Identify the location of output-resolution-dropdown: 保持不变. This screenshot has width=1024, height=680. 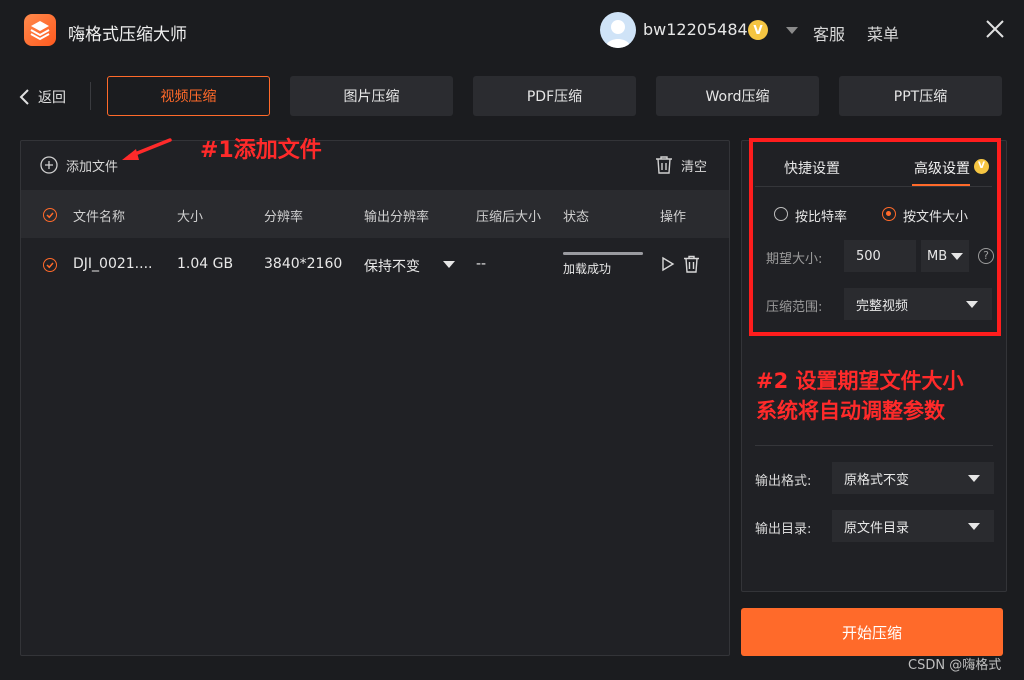
(412, 265).